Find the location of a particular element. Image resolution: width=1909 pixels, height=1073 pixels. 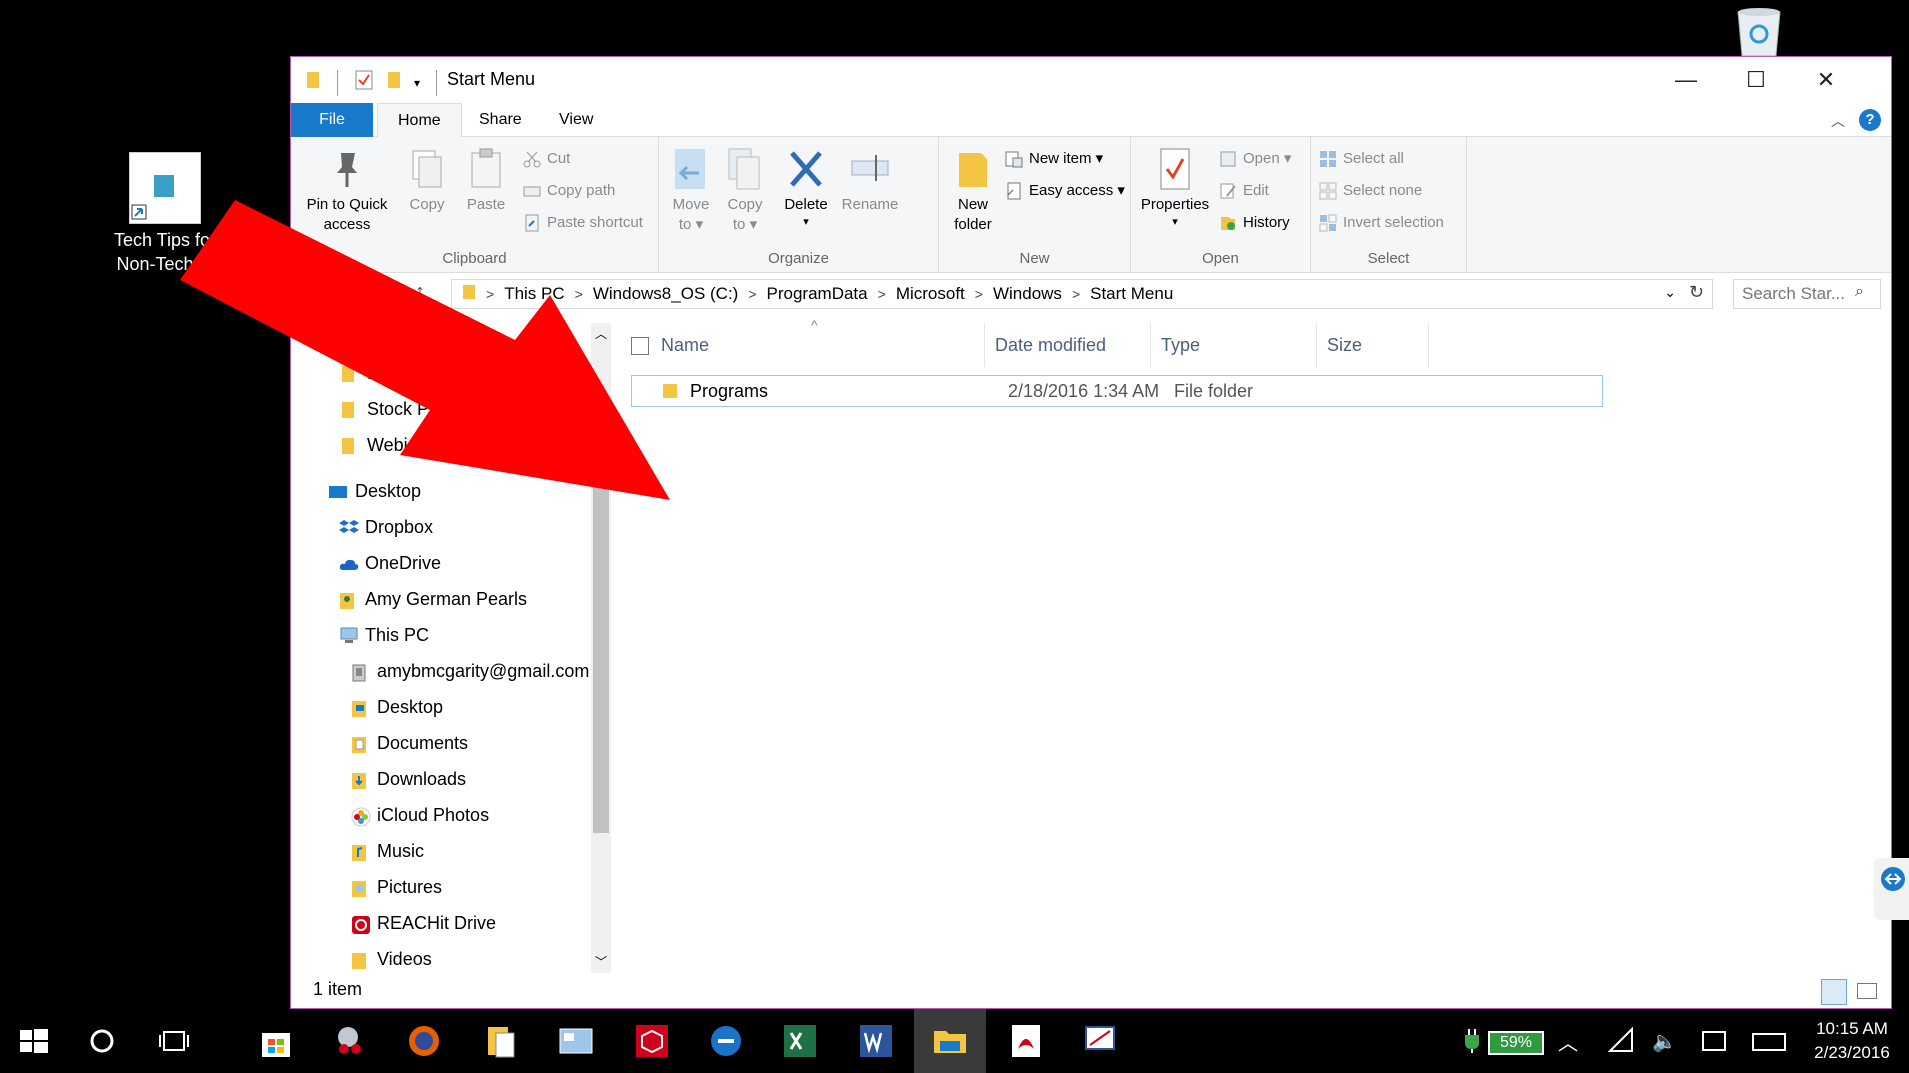

breadcrumb-microsoft: Microsoft is located at coordinates (930, 294).